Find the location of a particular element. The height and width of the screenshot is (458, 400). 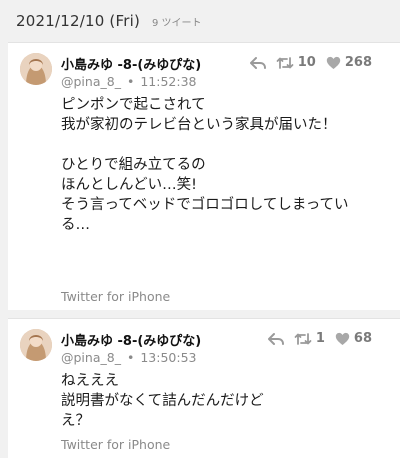

retweet-button: 1 is located at coordinates (309, 338).